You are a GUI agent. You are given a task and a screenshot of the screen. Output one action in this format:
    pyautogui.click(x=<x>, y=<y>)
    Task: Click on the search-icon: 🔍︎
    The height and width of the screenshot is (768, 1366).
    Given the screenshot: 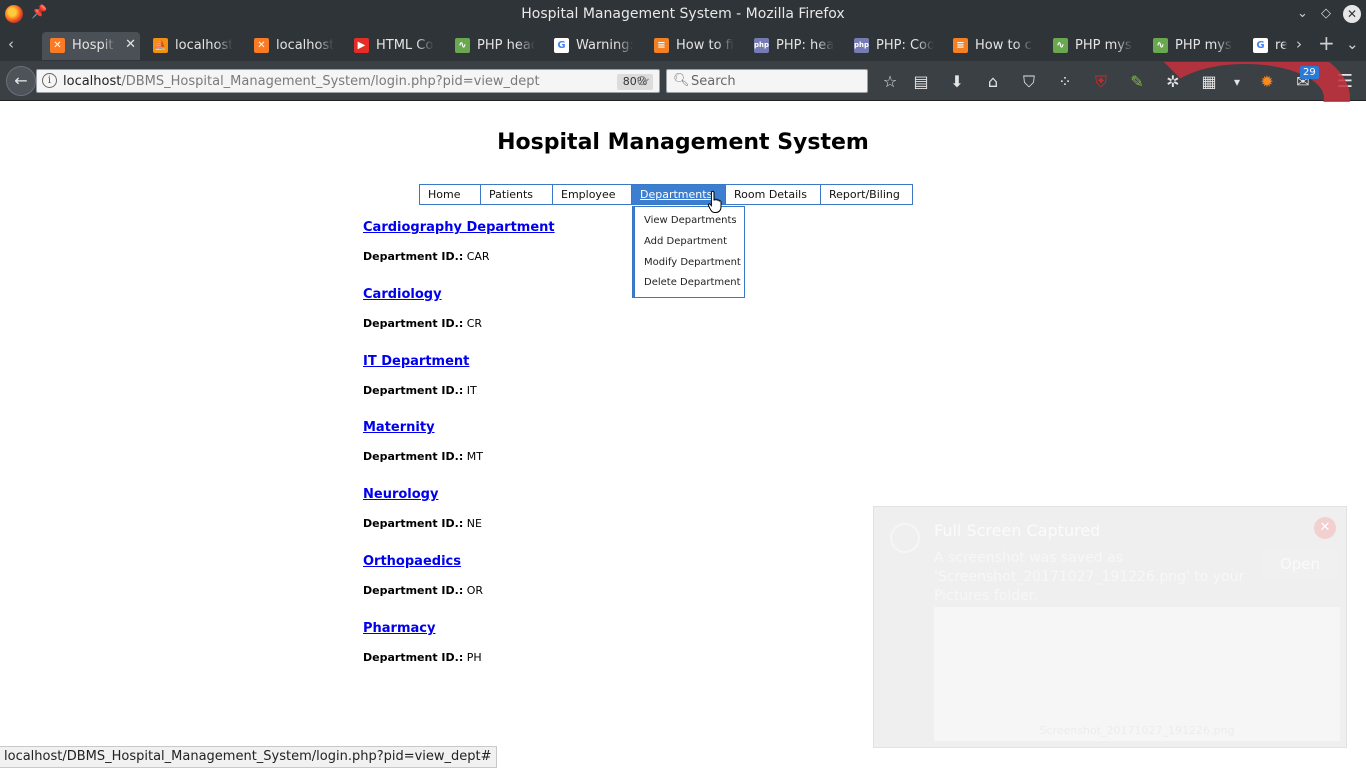 What is the action you would take?
    pyautogui.click(x=681, y=80)
    